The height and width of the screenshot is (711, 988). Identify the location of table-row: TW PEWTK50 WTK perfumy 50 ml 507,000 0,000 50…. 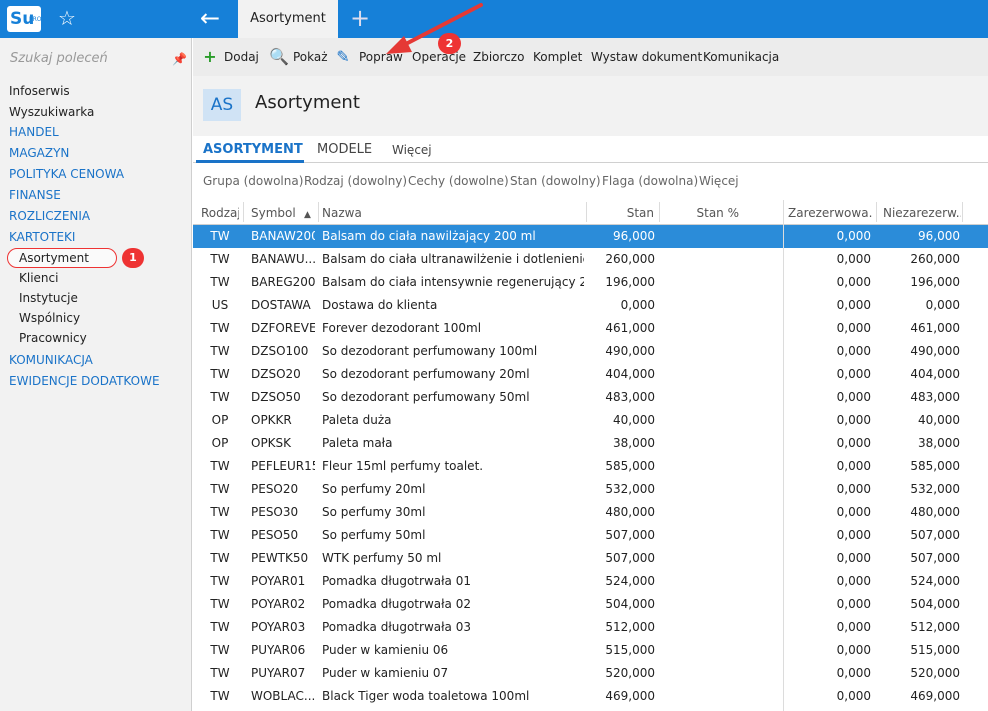
(590, 558).